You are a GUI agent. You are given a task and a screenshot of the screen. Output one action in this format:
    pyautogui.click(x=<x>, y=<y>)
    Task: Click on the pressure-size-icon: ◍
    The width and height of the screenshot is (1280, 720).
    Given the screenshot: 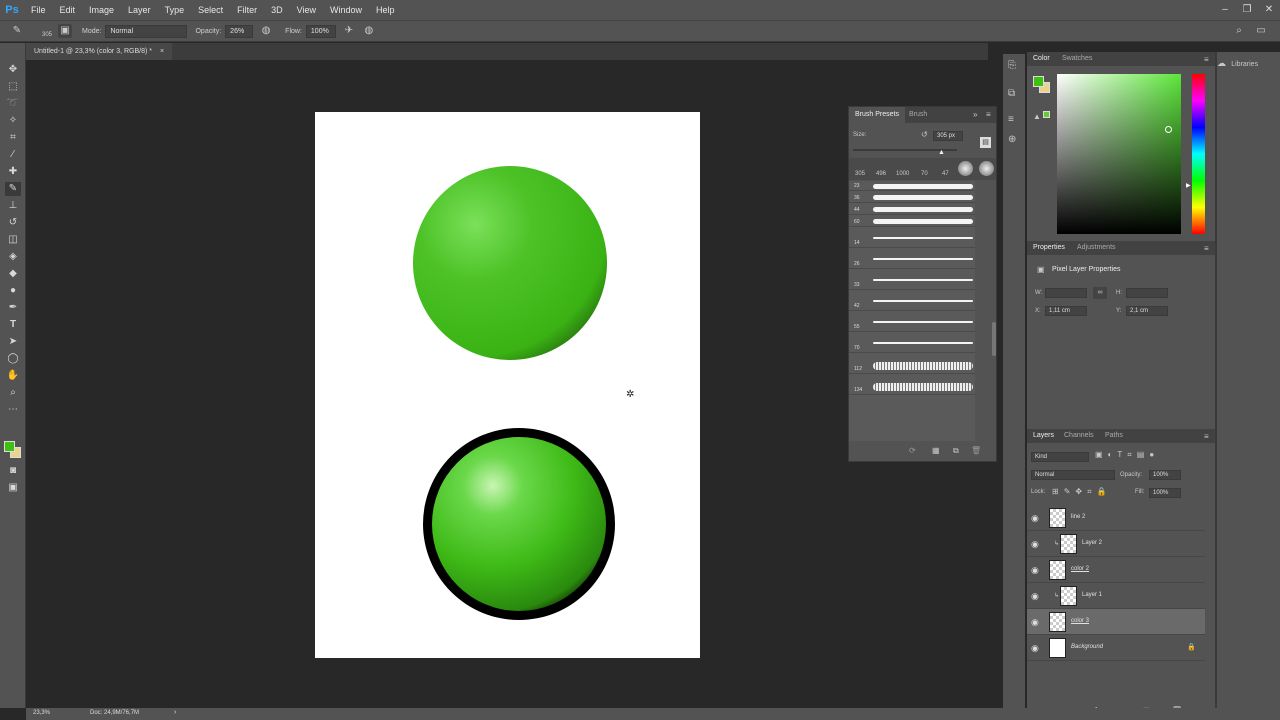 What is the action you would take?
    pyautogui.click(x=369, y=31)
    